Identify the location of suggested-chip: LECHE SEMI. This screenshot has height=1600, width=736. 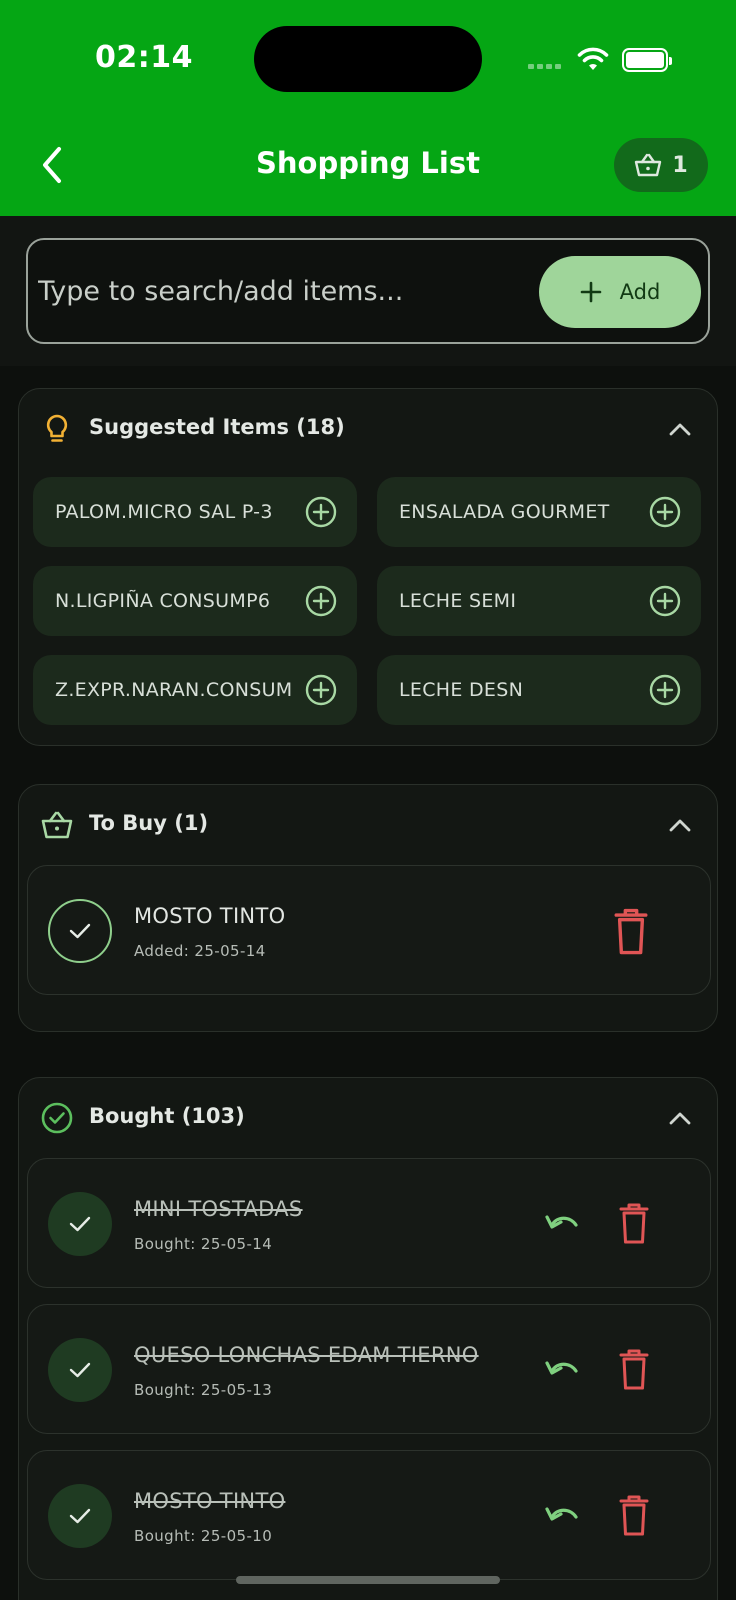
(539, 601).